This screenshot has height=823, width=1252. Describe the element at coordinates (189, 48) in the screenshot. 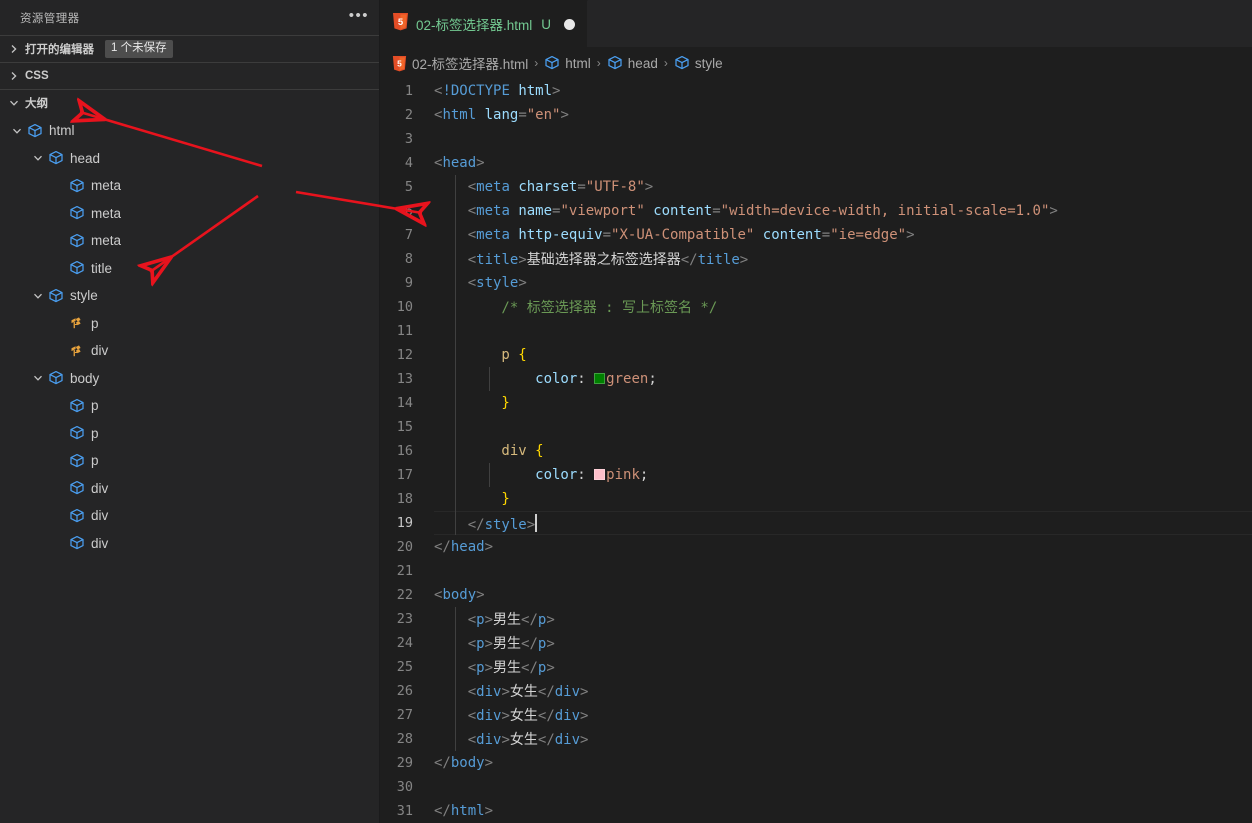

I see `section-open-editors: 打开的编辑器 1 个未保存` at that location.